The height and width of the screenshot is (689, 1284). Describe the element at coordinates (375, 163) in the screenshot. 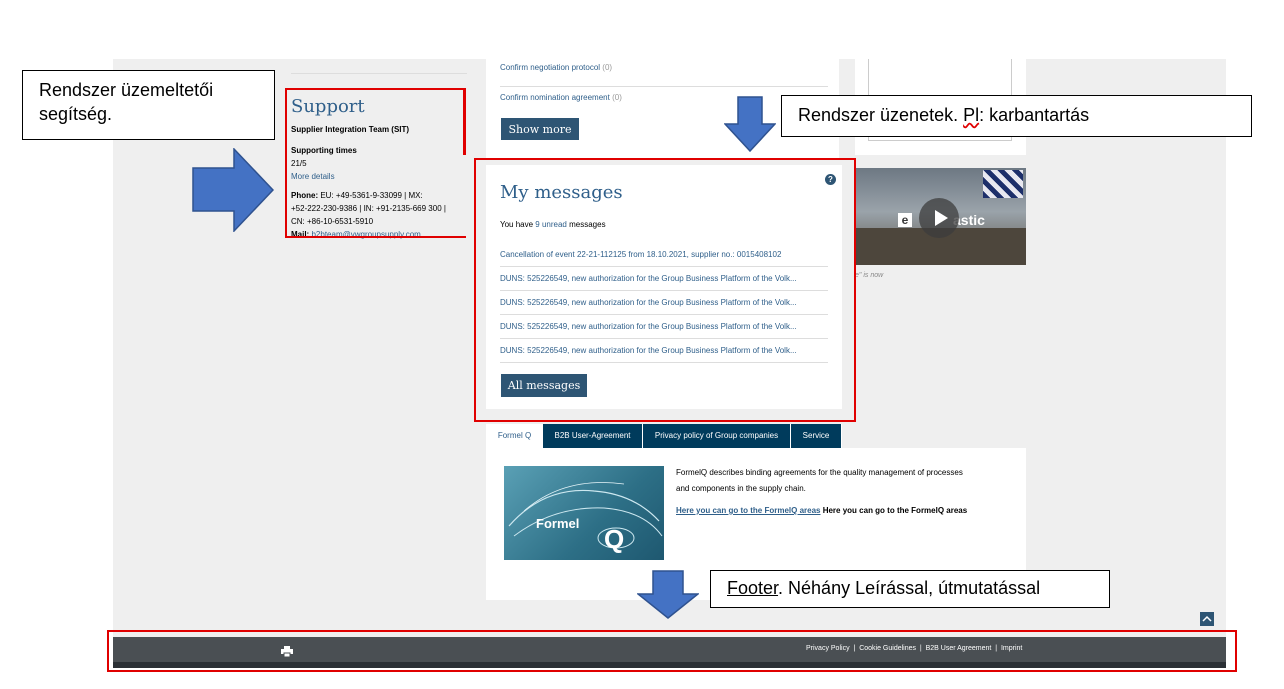

I see `annotation-box-support` at that location.